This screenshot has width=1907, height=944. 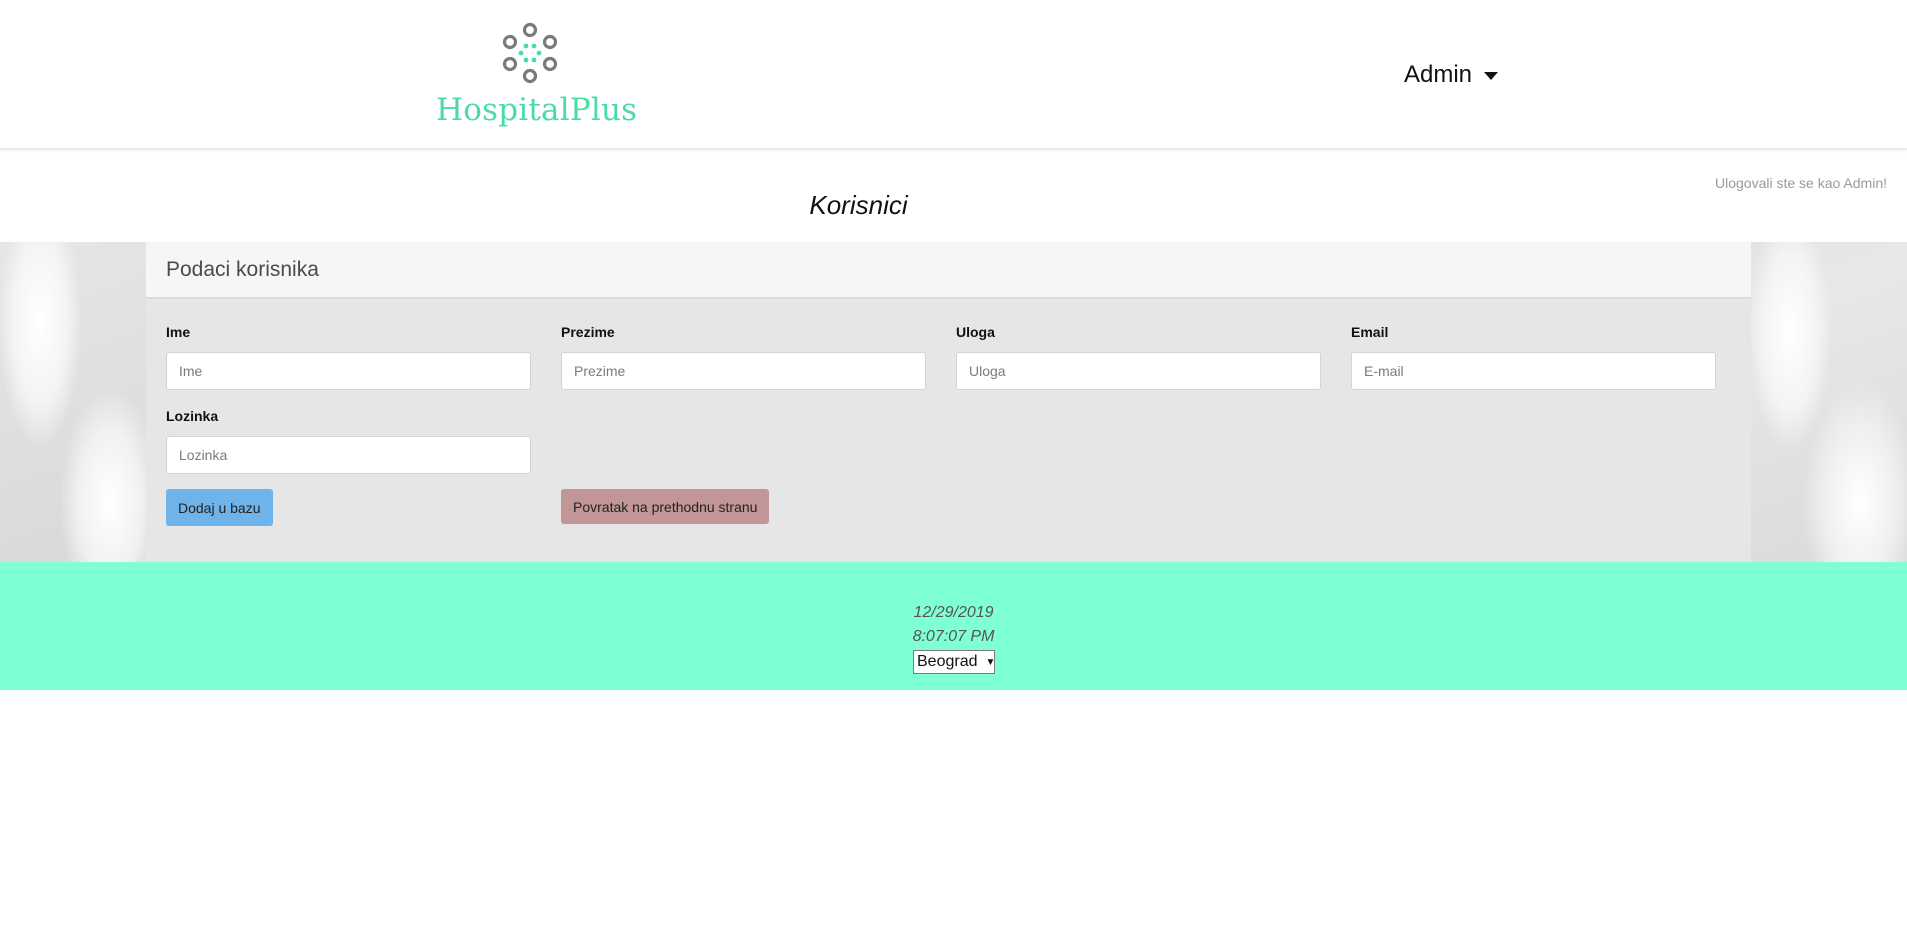 I want to click on site-footer: 12/29/2019 8:07:07 PM Beograd ▼, so click(x=953, y=626).